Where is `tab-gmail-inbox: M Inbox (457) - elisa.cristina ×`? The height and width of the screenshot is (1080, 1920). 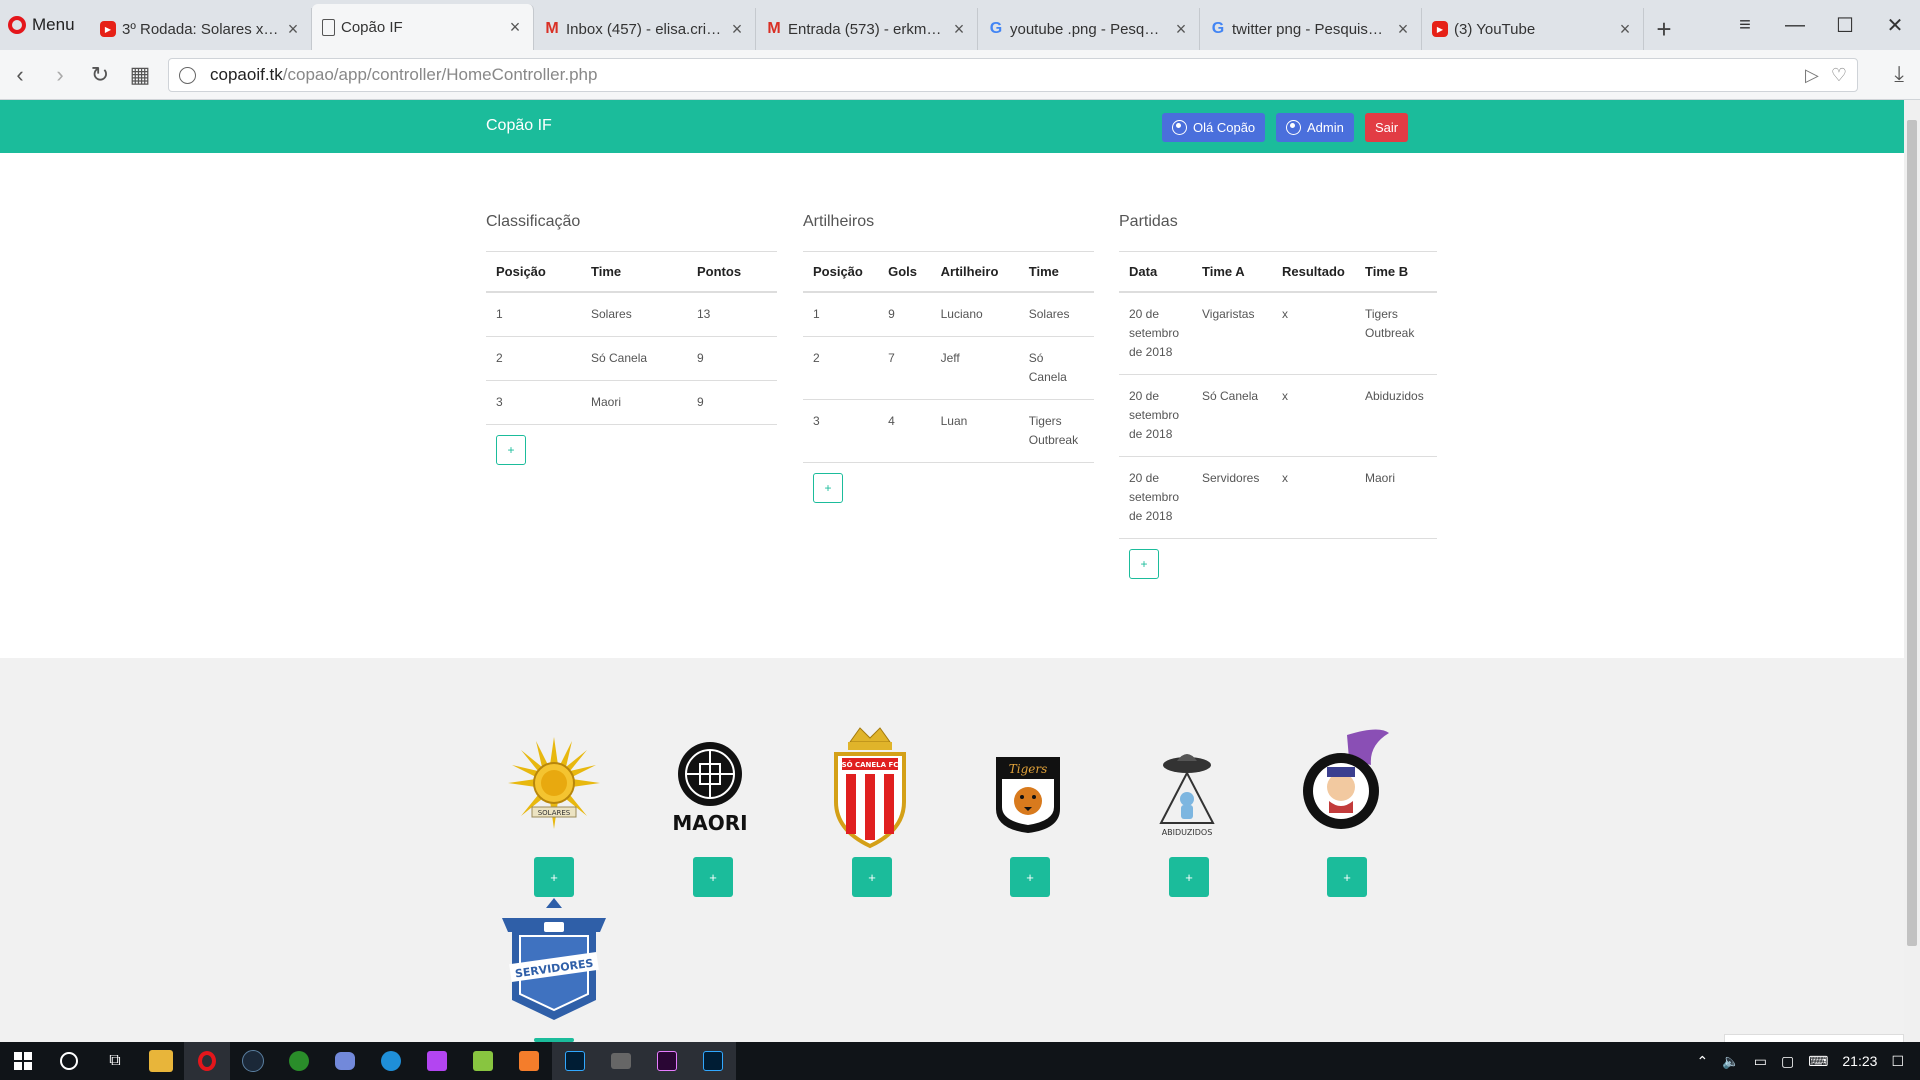
tab-gmail-inbox: M Inbox (457) - elisa.cristina × is located at coordinates (645, 29).